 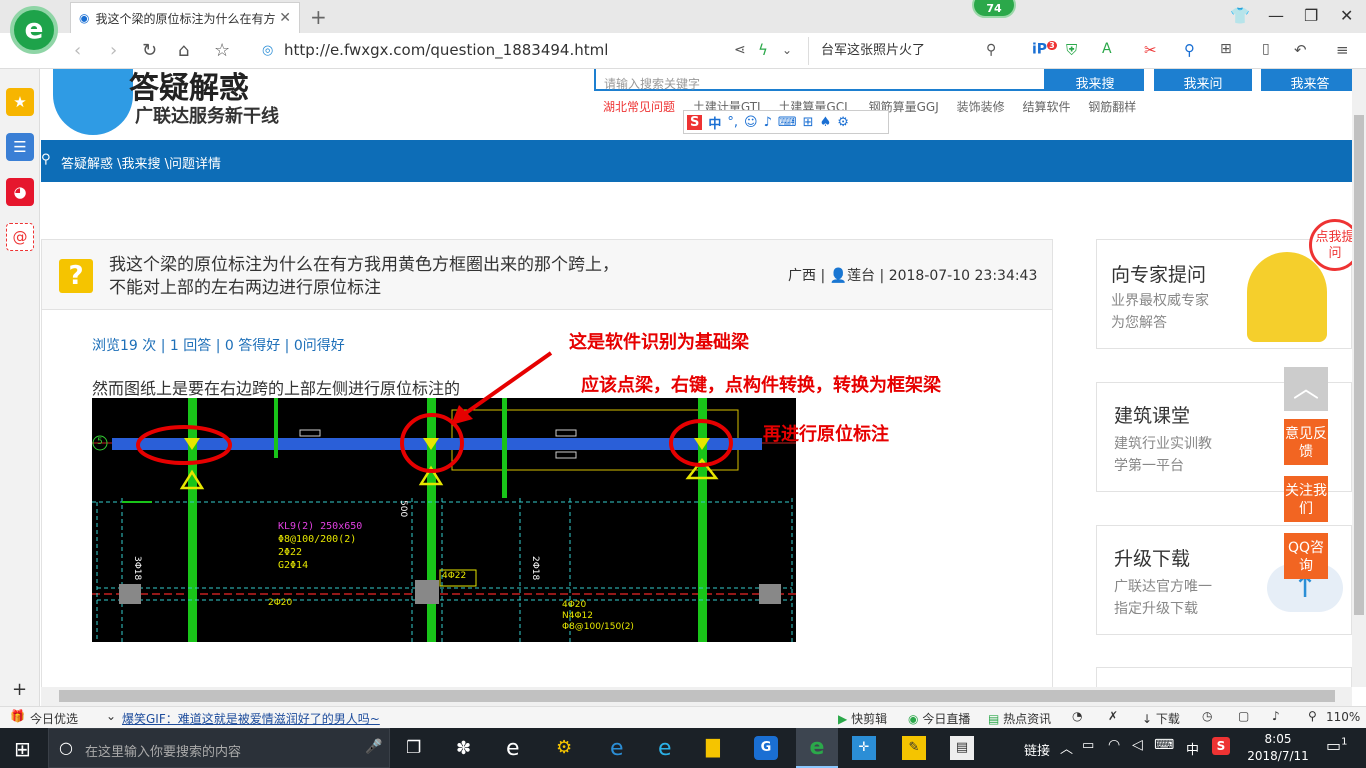 What do you see at coordinates (1306, 389) in the screenshot?
I see `back-to-top-button: ︿` at bounding box center [1306, 389].